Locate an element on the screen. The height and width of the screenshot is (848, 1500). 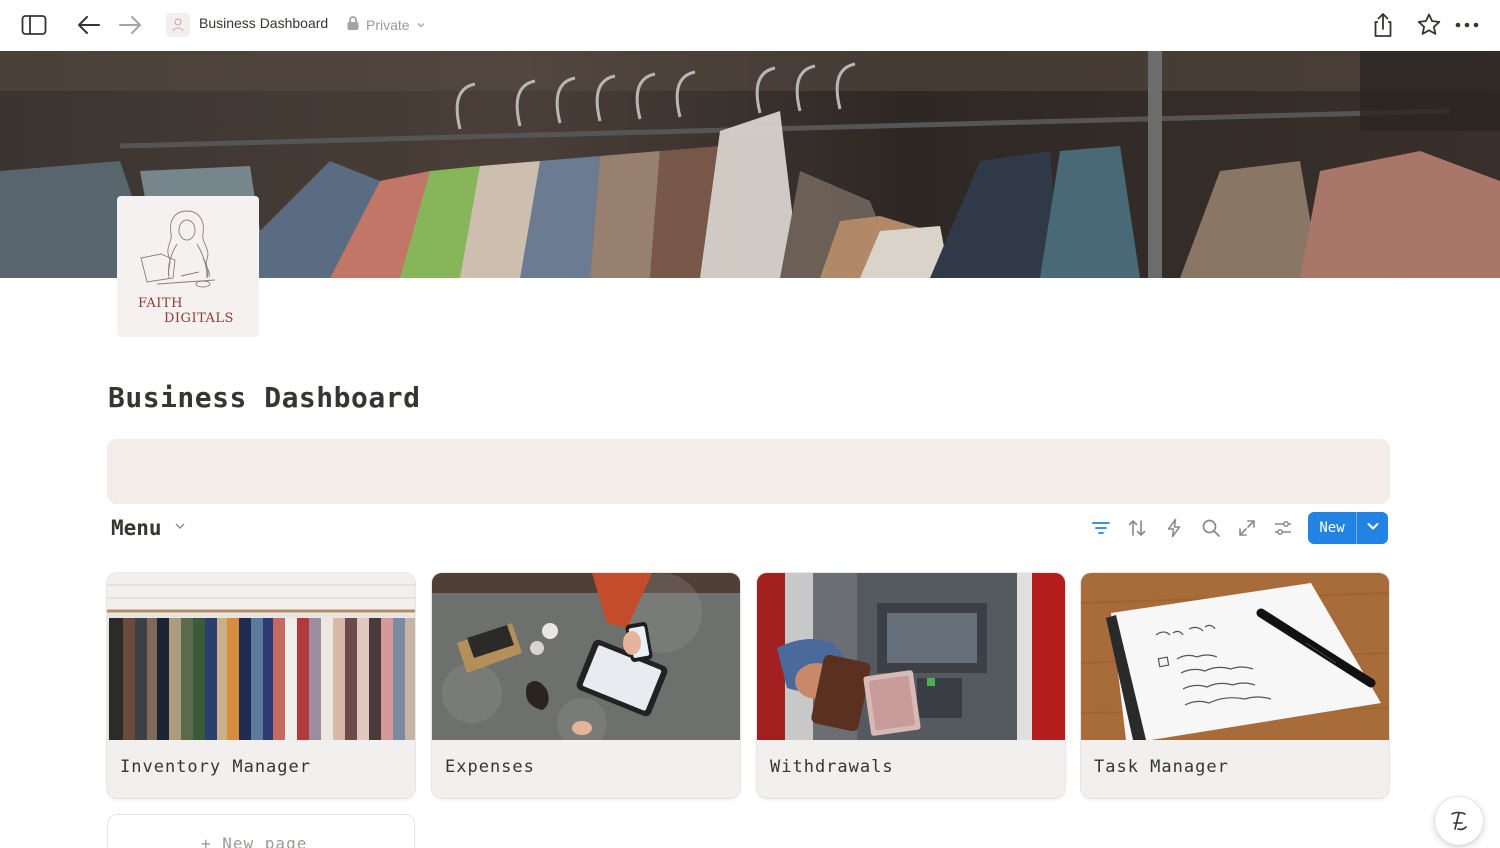
gallery-card: Withdrawals is located at coordinates (911, 685).